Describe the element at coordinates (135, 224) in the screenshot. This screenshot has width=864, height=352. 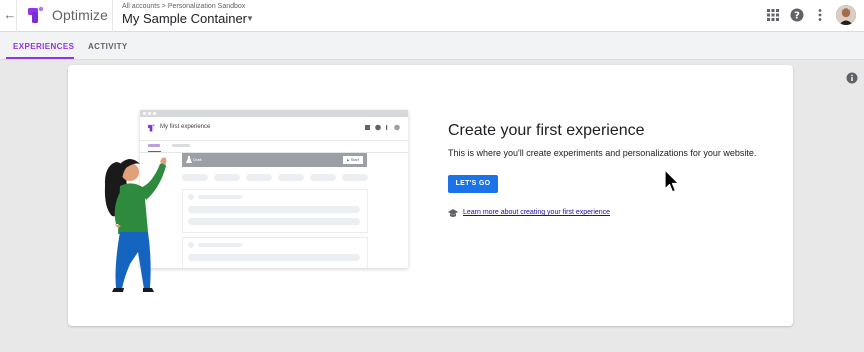
I see `woman-illustration` at that location.